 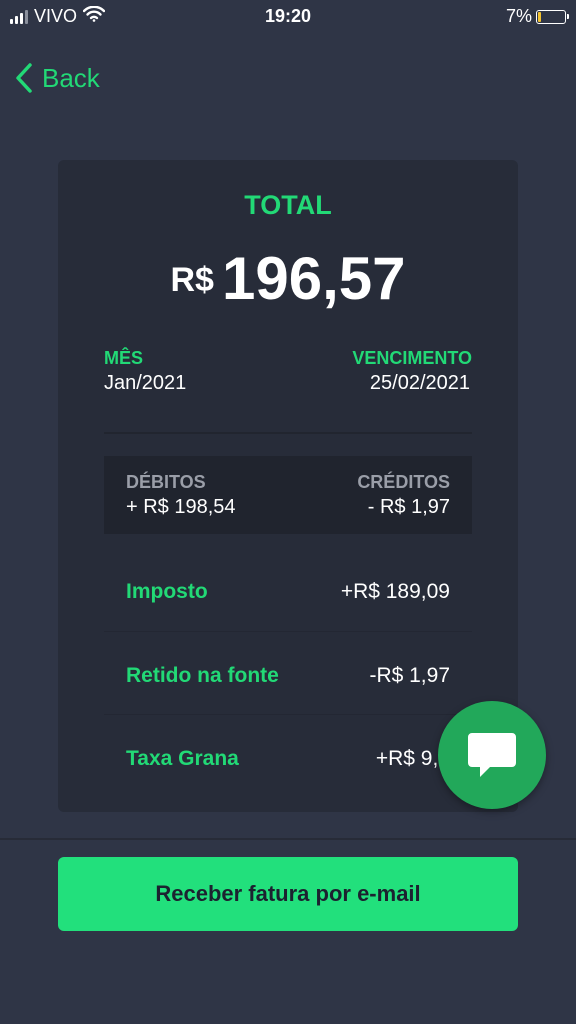 What do you see at coordinates (192, 280) in the screenshot?
I see `total-currency: R$` at bounding box center [192, 280].